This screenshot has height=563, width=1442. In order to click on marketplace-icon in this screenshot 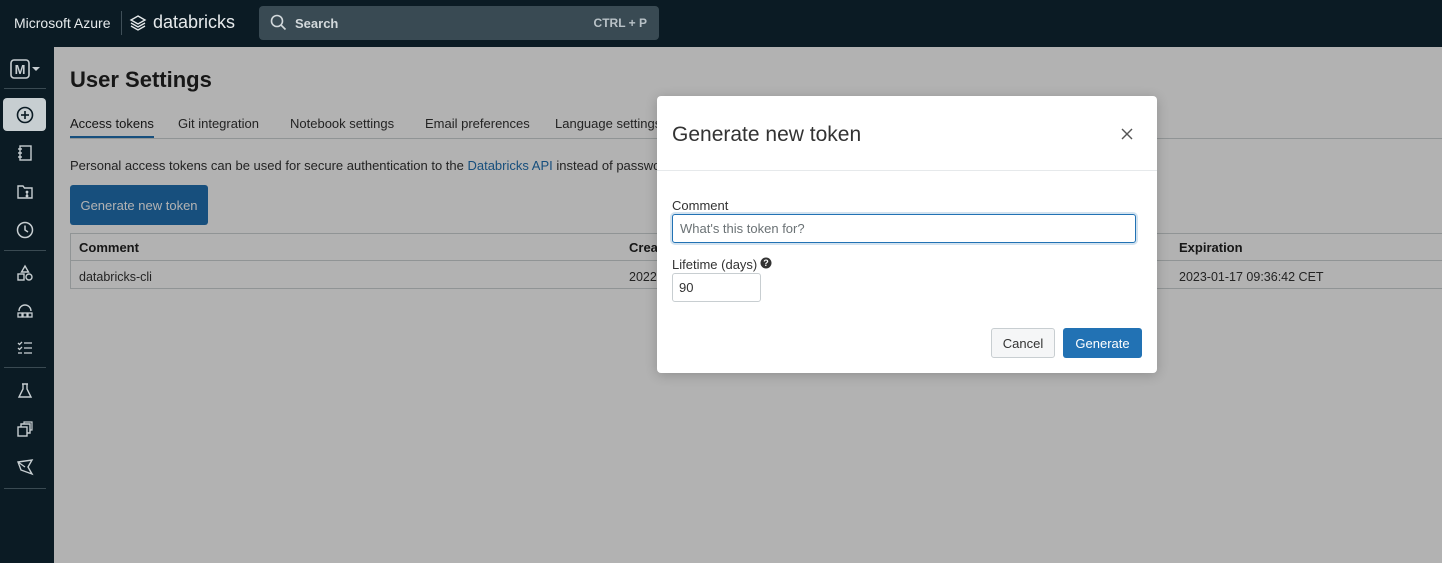, I will do `click(25, 466)`.